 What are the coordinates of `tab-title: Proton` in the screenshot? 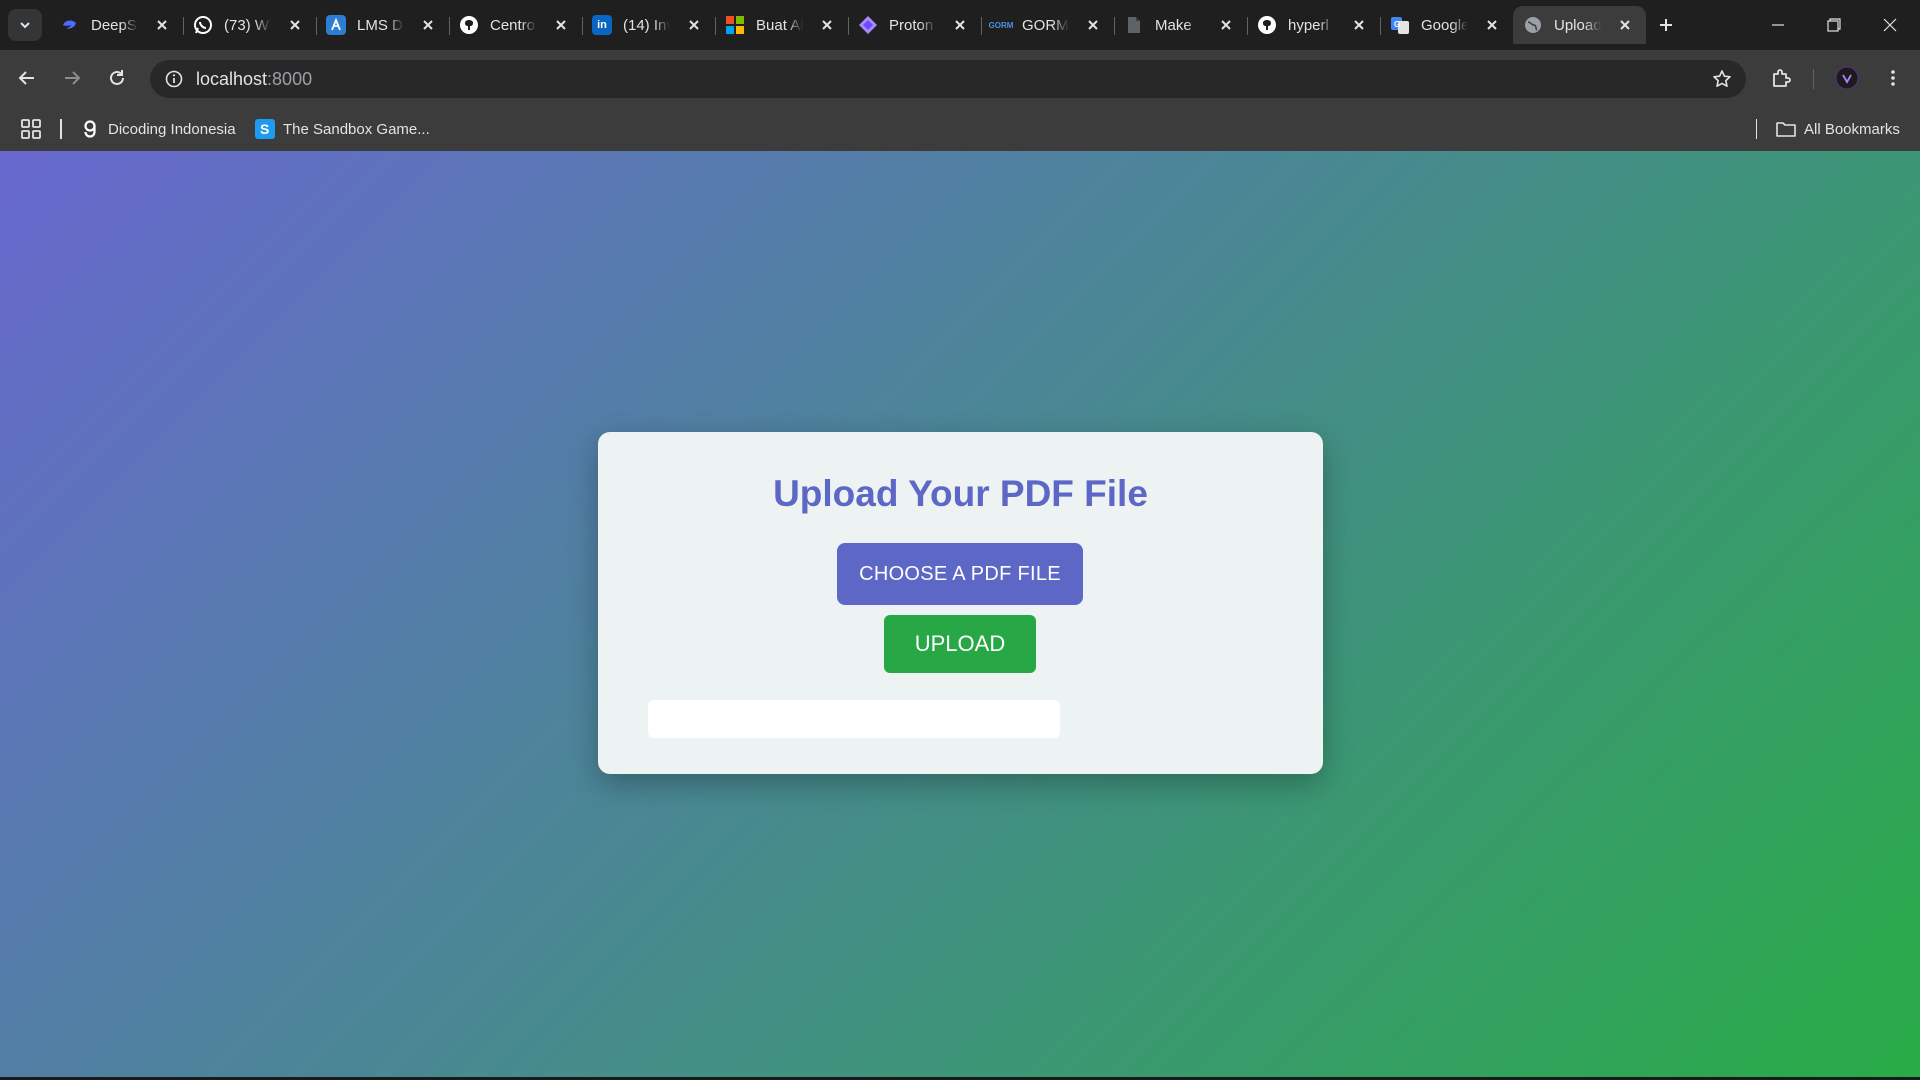 It's located at (911, 25).